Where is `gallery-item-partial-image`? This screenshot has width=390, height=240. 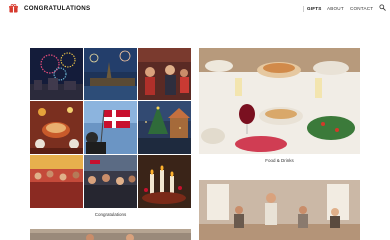 gallery-item-partial-image is located at coordinates (110, 234).